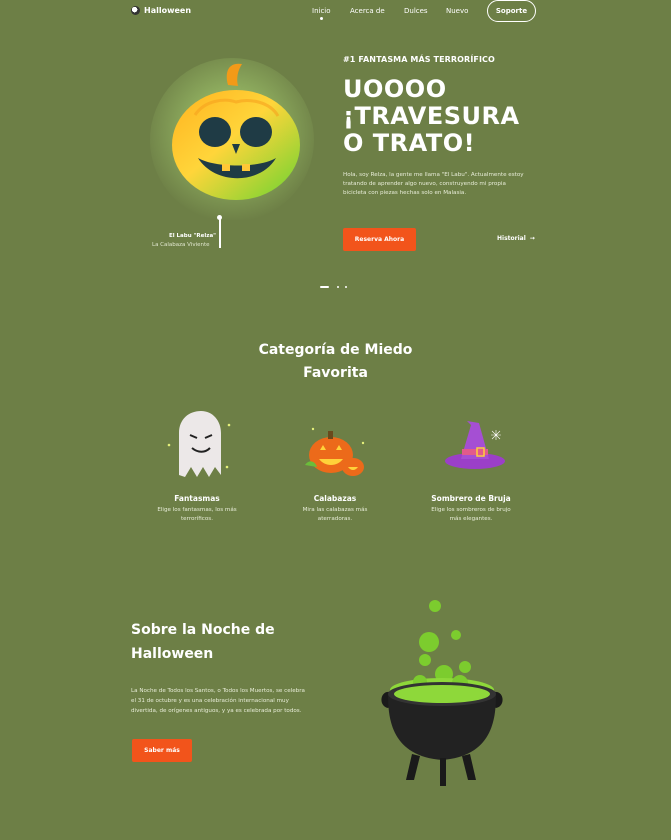 This screenshot has height=840, width=671. What do you see at coordinates (220, 232) in the screenshot?
I see `caption-marker-line` at bounding box center [220, 232].